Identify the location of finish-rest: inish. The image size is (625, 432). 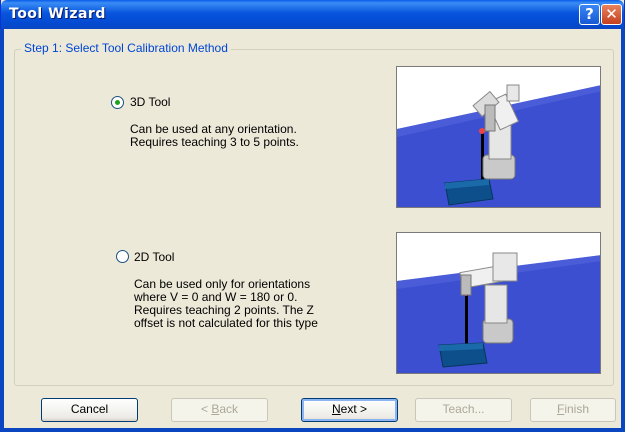
(577, 409).